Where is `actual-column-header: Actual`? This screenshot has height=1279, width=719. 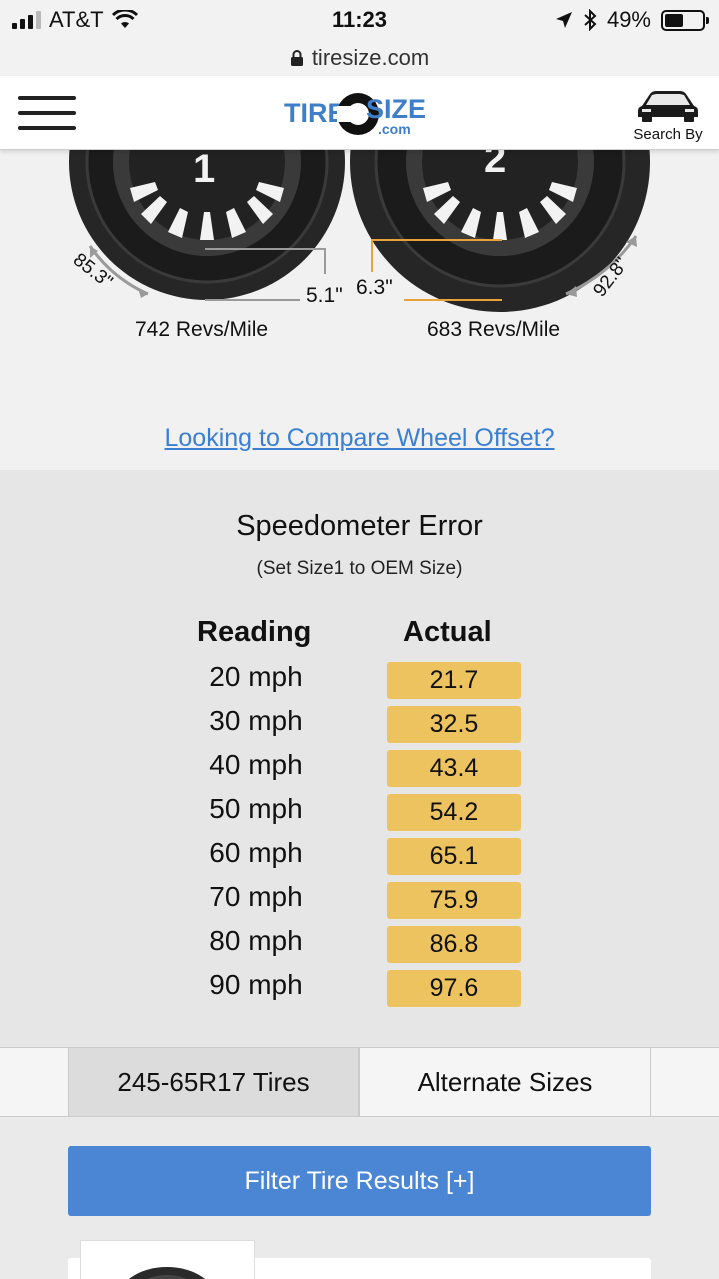
actual-column-header: Actual is located at coordinates (447, 632).